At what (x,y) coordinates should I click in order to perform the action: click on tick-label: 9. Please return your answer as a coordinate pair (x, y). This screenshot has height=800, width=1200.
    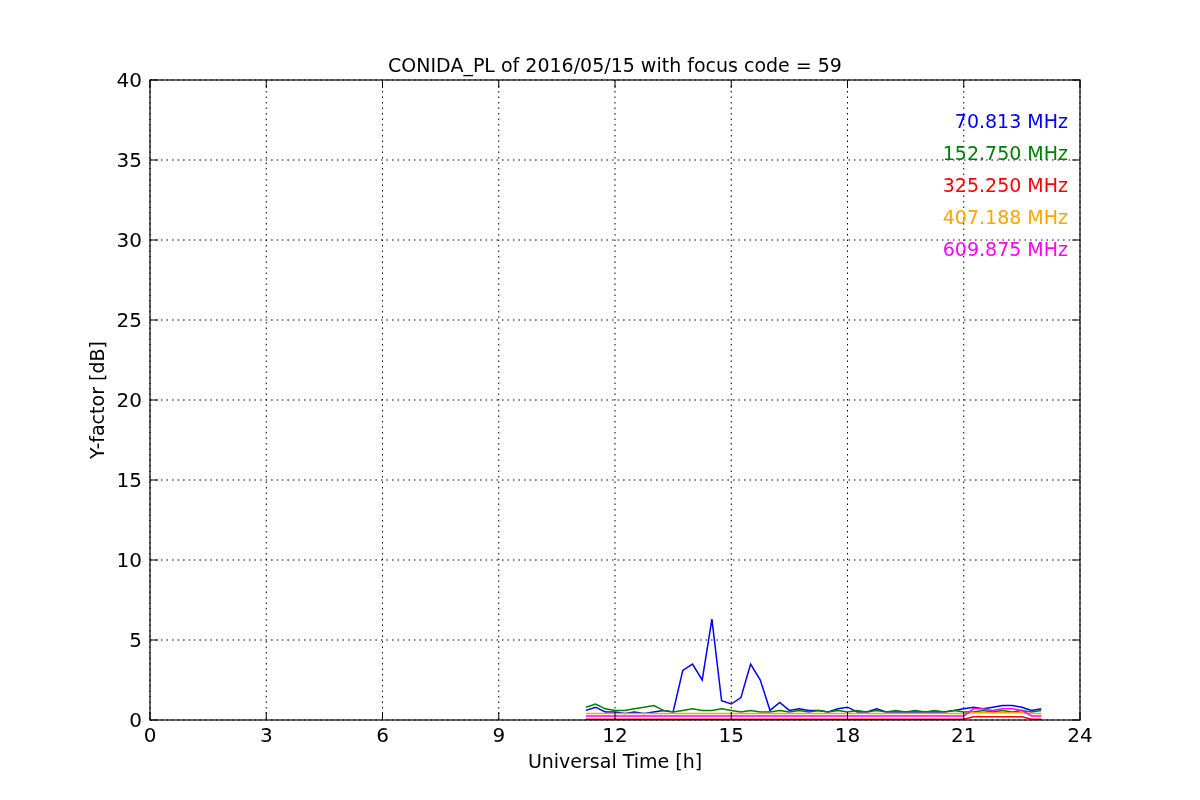
    Looking at the image, I should click on (499, 735).